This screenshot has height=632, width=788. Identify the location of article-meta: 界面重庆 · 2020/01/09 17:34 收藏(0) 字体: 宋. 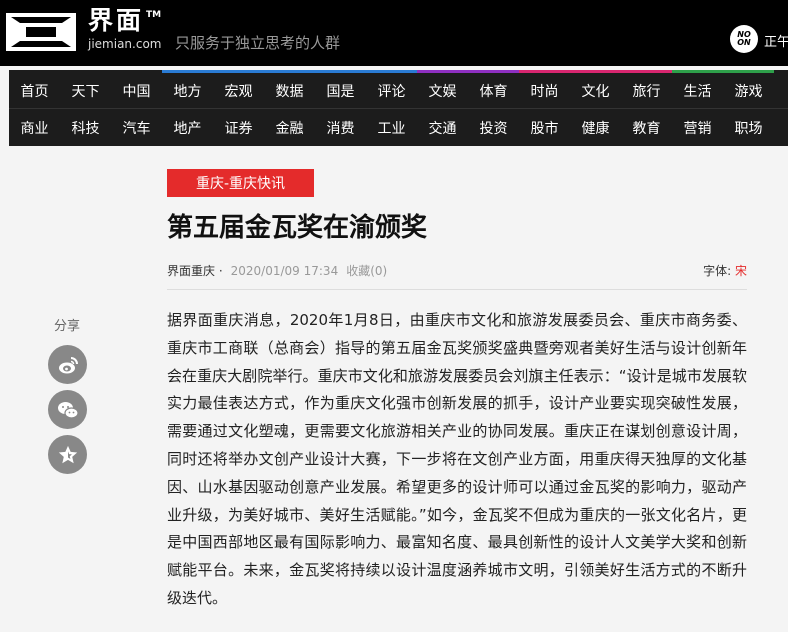
(457, 271).